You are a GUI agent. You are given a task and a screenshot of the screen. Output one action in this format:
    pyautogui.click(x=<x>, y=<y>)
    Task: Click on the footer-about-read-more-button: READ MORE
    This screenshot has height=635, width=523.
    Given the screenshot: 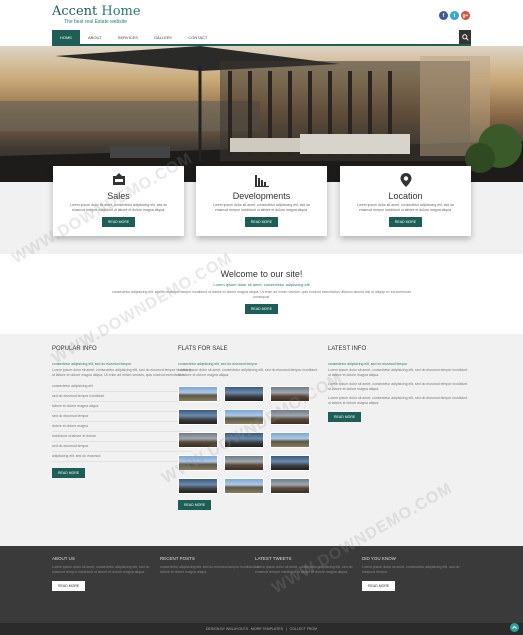 What is the action you would take?
    pyautogui.click(x=69, y=586)
    